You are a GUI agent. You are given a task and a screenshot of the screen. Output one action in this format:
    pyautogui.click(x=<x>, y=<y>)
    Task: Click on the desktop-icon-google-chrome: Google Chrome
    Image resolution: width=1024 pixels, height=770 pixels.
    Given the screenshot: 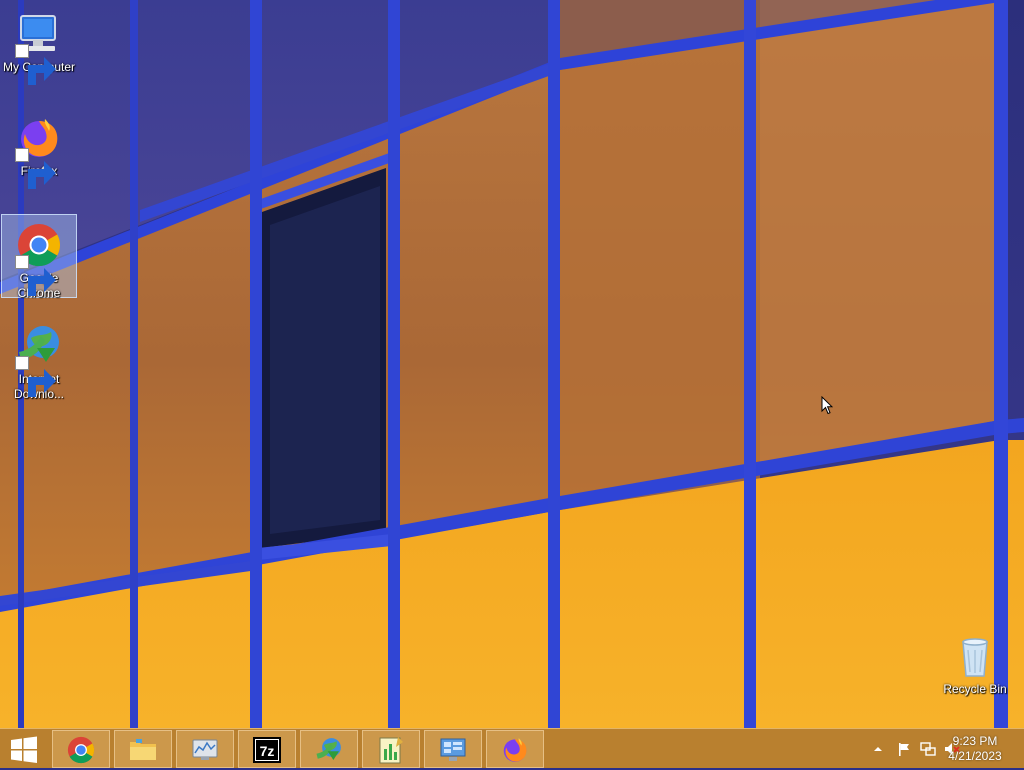 What is the action you would take?
    pyautogui.click(x=39, y=257)
    